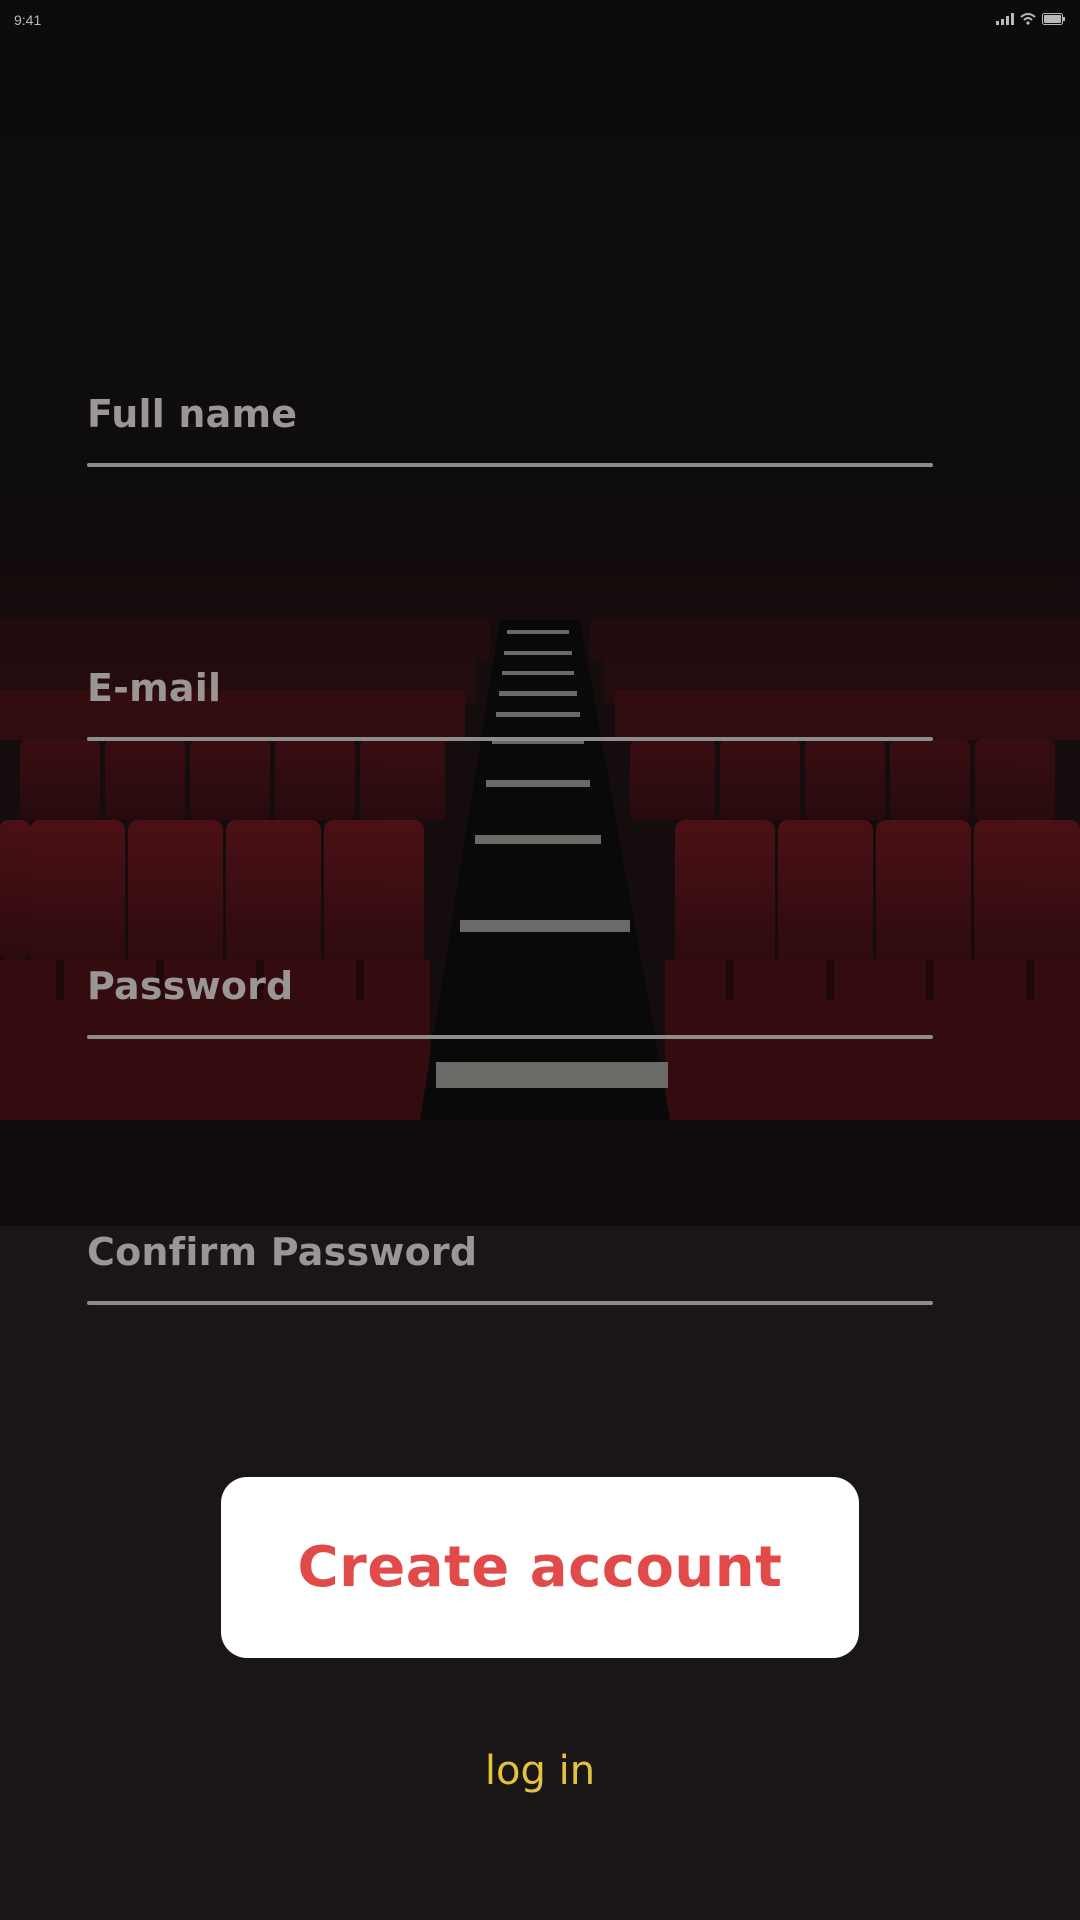 This screenshot has width=1080, height=1920. I want to click on confirm-password-placeholder: Confirm Password, so click(282, 1252).